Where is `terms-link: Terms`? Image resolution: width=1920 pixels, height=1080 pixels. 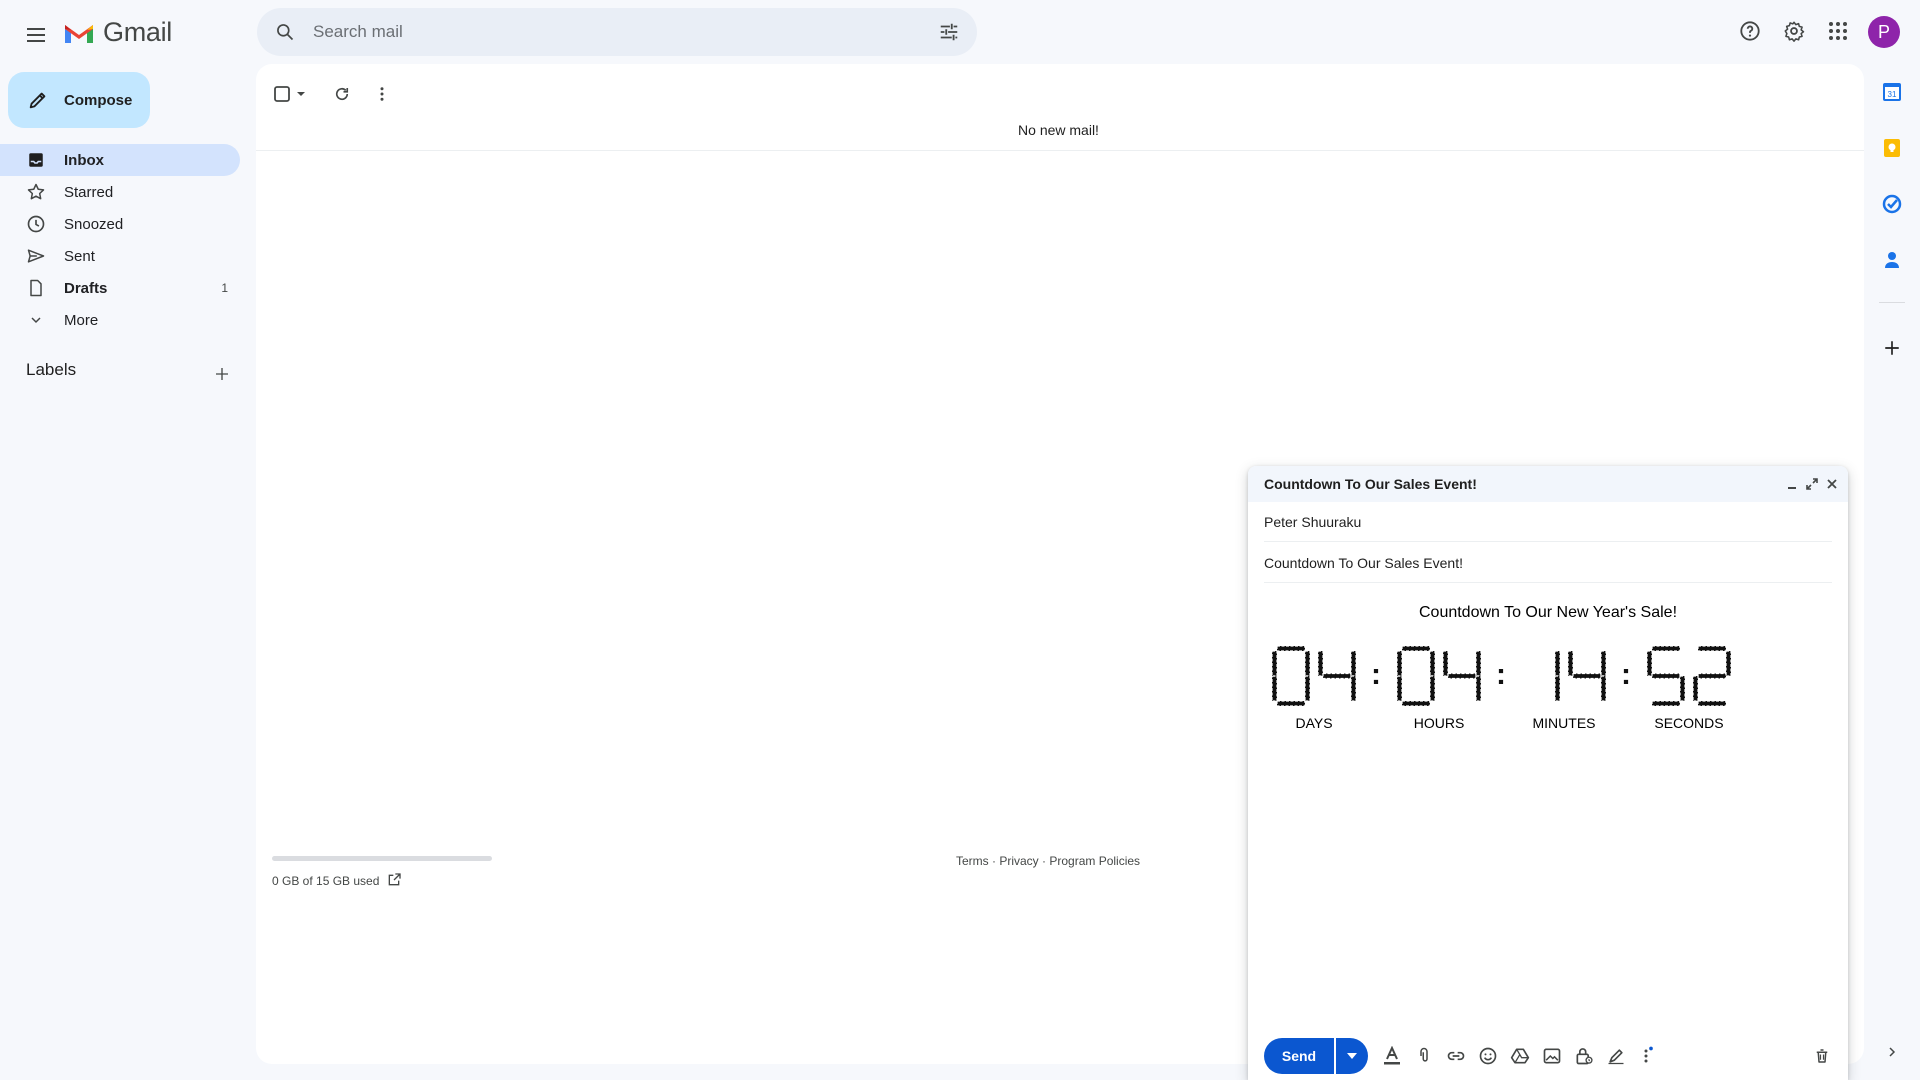
terms-link: Terms is located at coordinates (972, 861).